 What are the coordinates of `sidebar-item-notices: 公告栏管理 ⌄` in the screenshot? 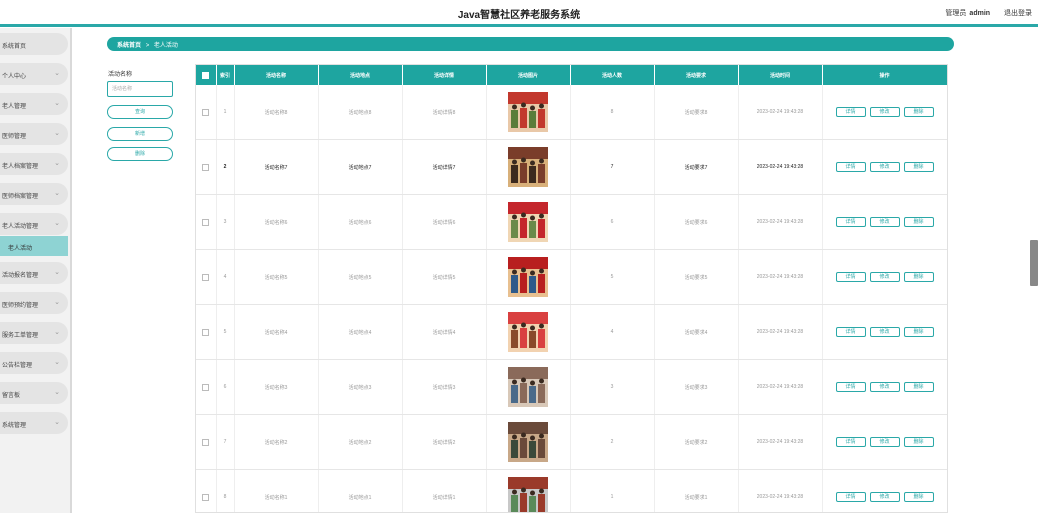 It's located at (34, 363).